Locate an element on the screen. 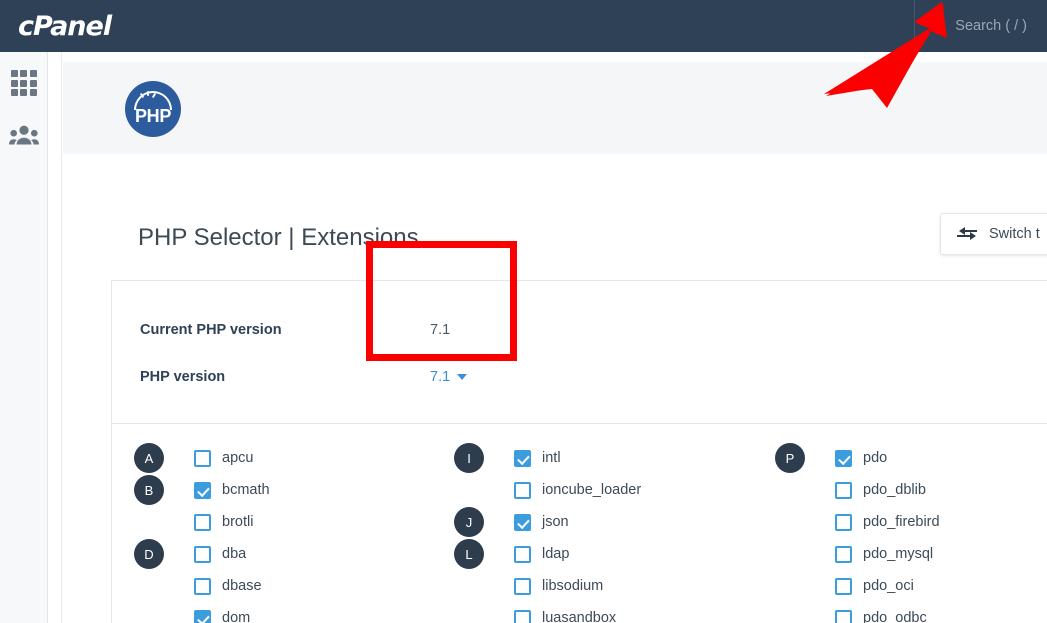 The width and height of the screenshot is (1047, 623). page-title: PHP Selector | Extensions is located at coordinates (278, 237).